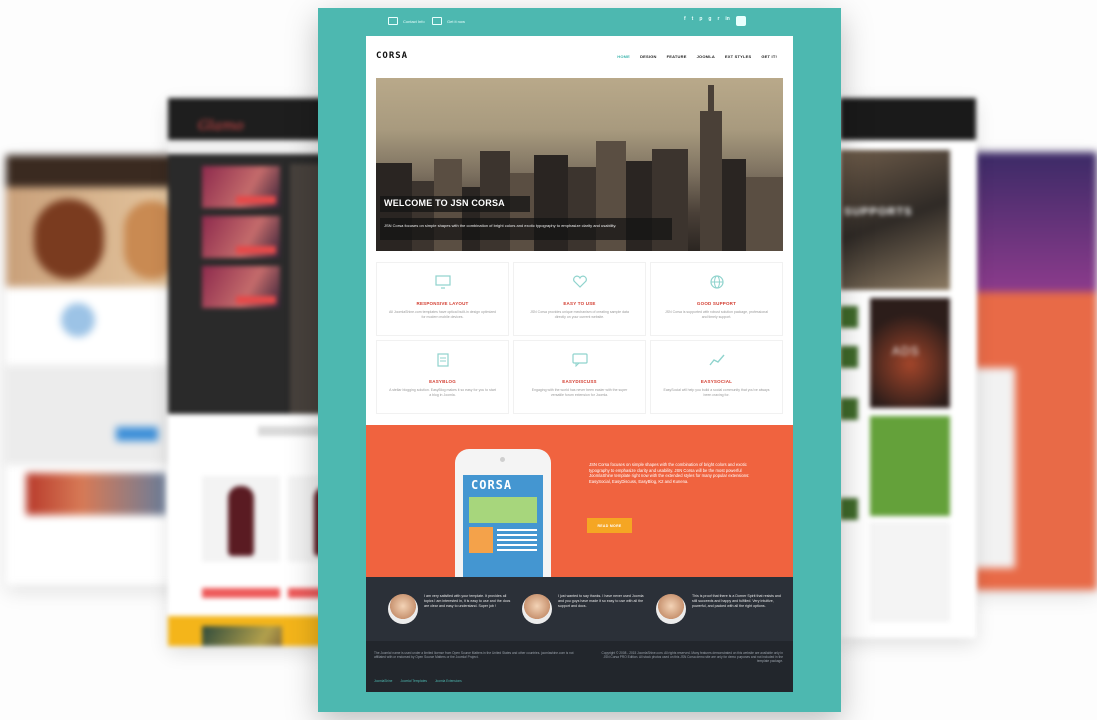 This screenshot has height=720, width=1097. Describe the element at coordinates (738, 56) in the screenshot. I see `menu-item-ext-styles: EXT STYLES` at that location.